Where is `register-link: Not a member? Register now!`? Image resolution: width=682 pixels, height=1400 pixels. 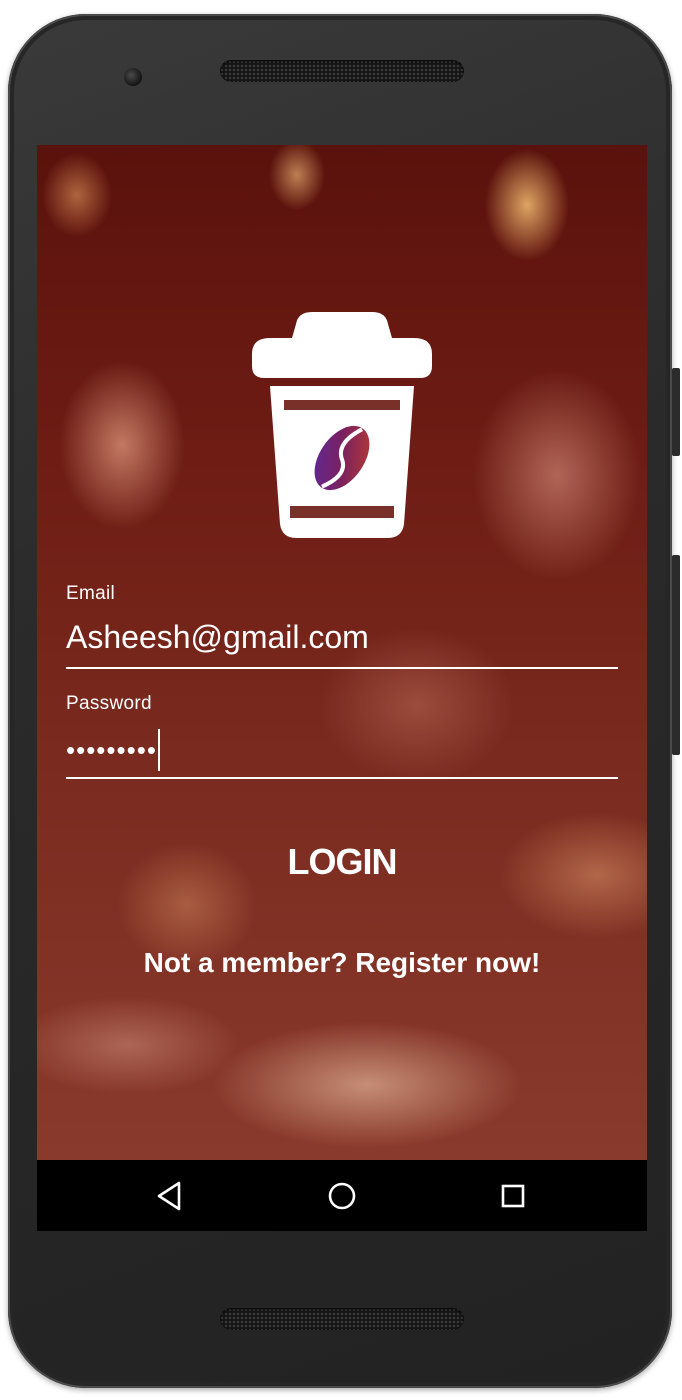
register-link: Not a member? Register now! is located at coordinates (342, 963).